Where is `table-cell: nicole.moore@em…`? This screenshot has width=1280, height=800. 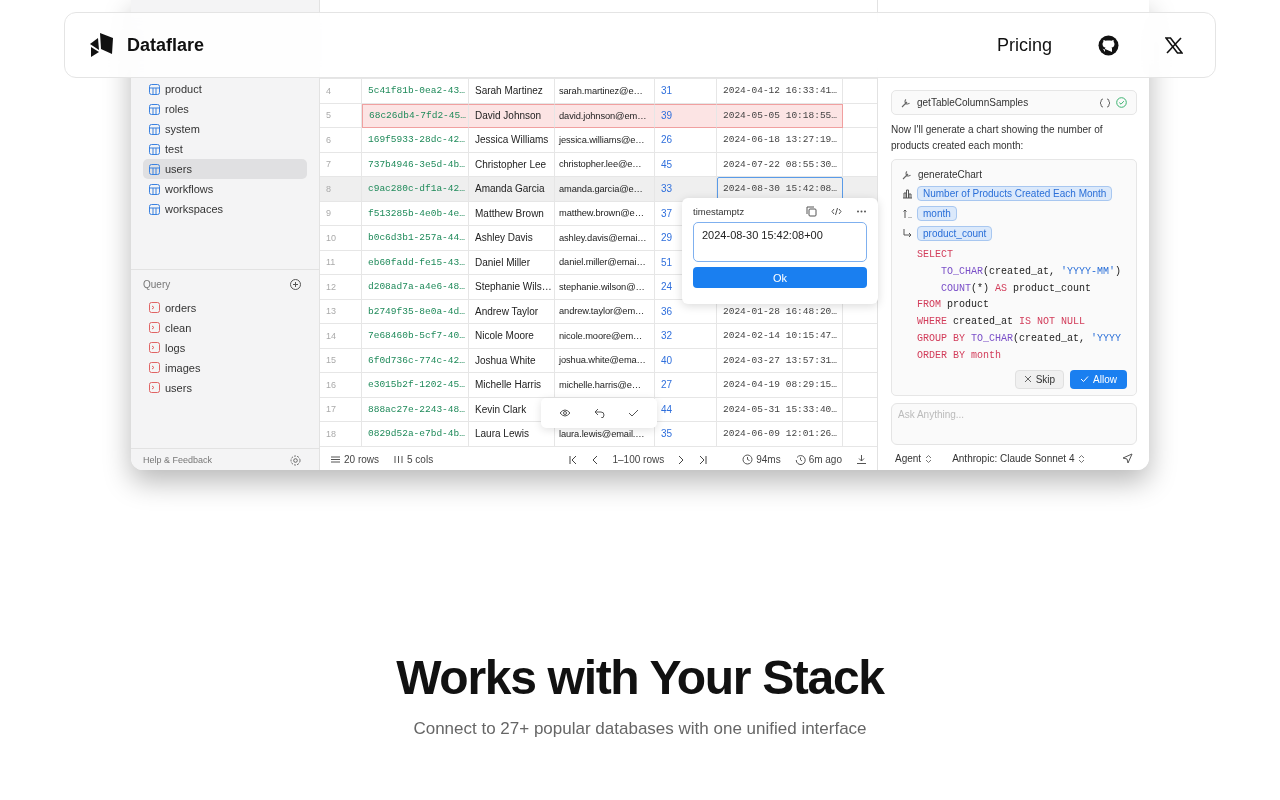
table-cell: nicole.moore@em… is located at coordinates (605, 336).